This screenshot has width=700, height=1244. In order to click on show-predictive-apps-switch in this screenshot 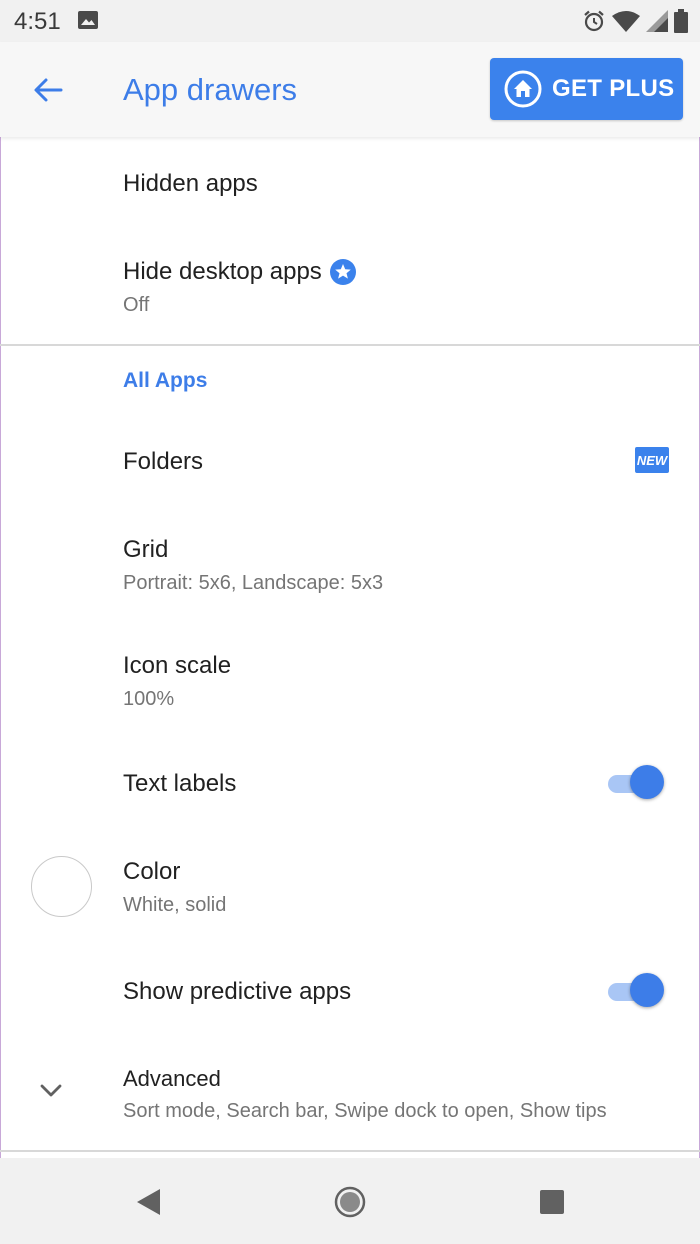, I will do `click(637, 991)`.